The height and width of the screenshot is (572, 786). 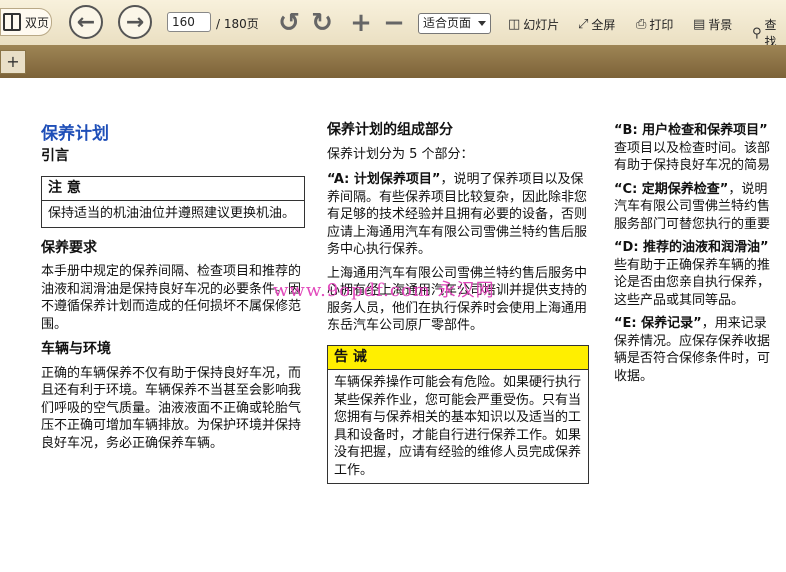 I want to click on arrow-right-icon: →, so click(x=135, y=22).